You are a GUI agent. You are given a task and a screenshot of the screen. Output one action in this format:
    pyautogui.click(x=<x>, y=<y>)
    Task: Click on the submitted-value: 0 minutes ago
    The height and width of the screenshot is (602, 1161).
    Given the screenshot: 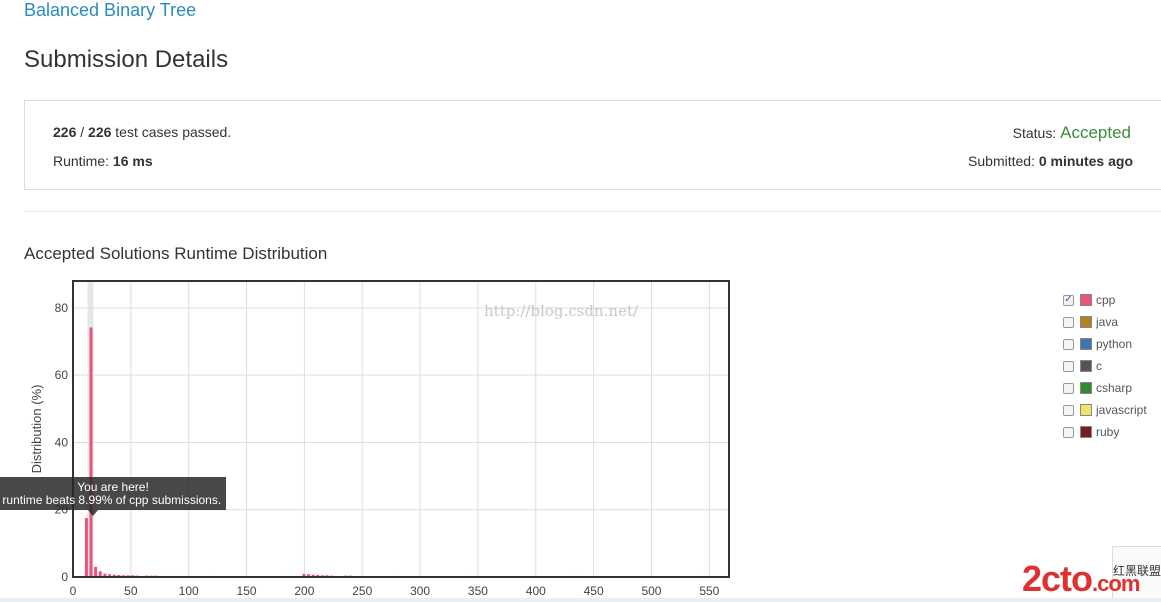 What is the action you would take?
    pyautogui.click(x=1085, y=161)
    